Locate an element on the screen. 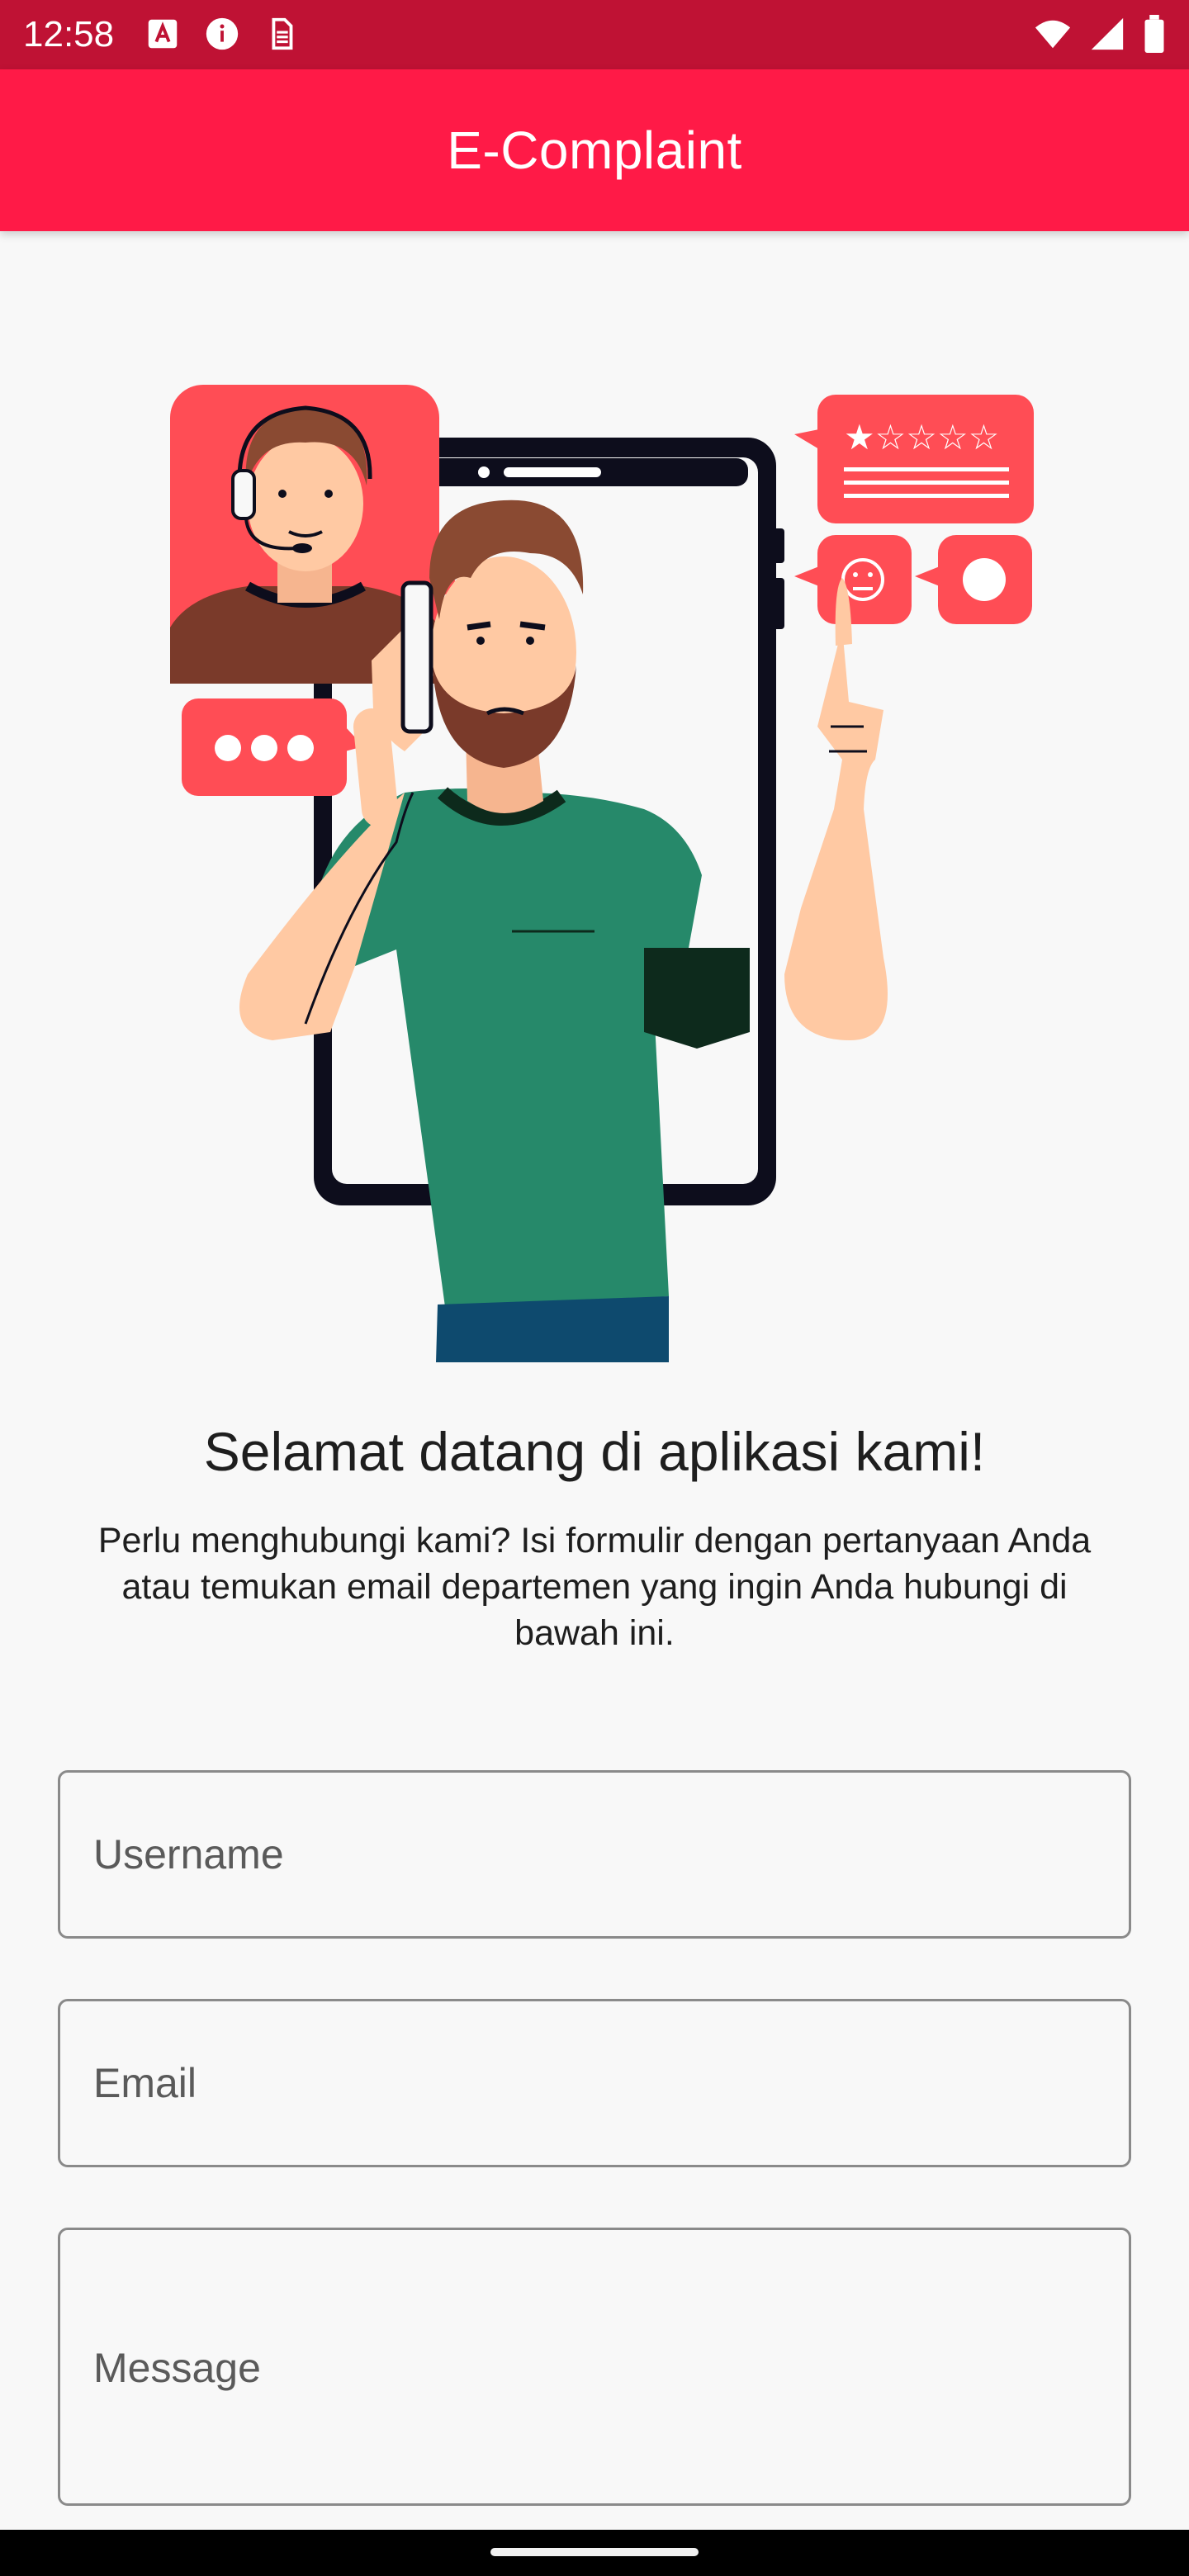 Image resolution: width=1189 pixels, height=2576 pixels. signal-icon is located at coordinates (1107, 33).